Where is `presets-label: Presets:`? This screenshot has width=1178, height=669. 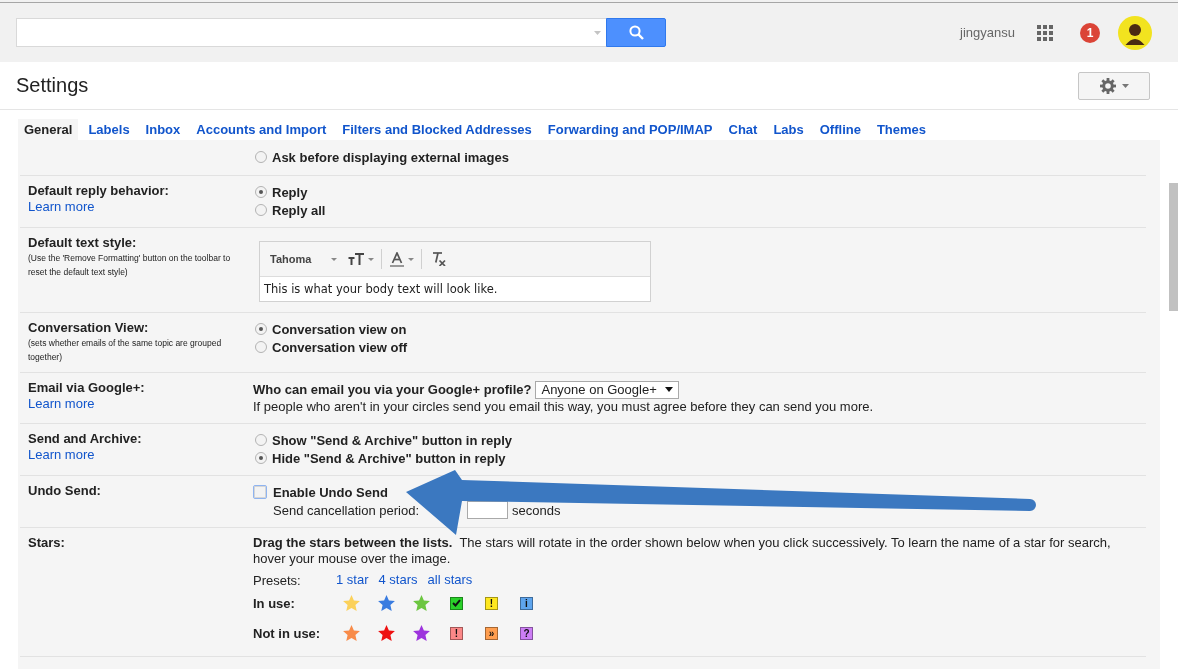
presets-label: Presets: is located at coordinates (277, 580).